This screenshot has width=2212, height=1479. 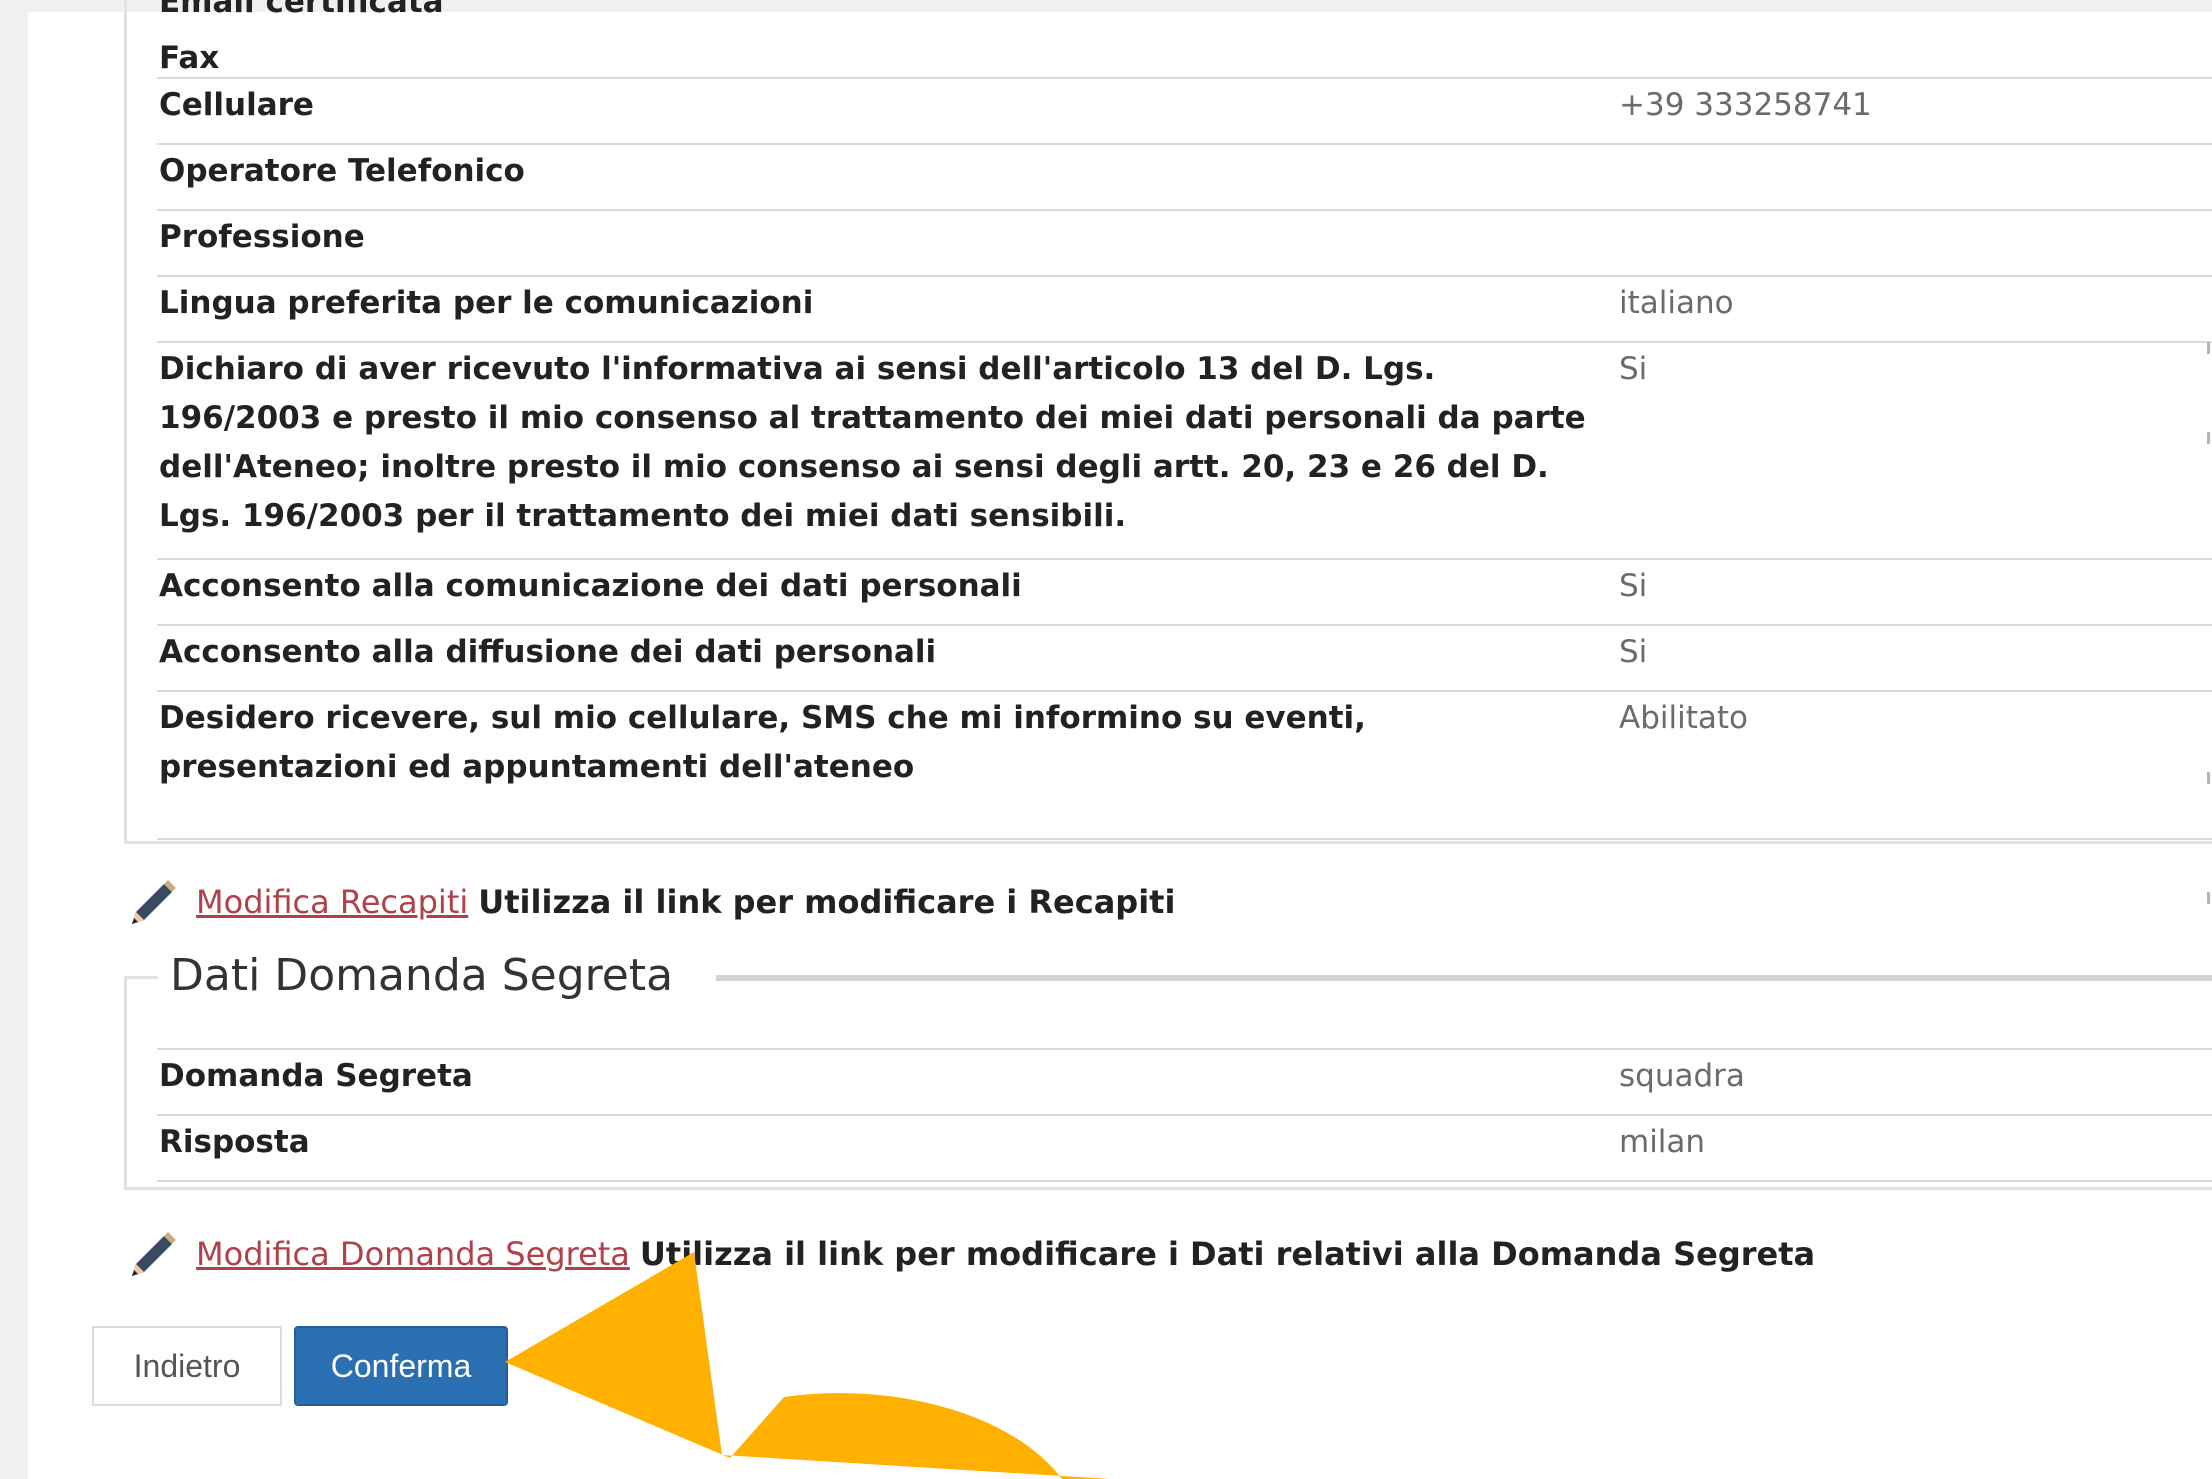 I want to click on annotation-arrow-icon, so click(x=807, y=1365).